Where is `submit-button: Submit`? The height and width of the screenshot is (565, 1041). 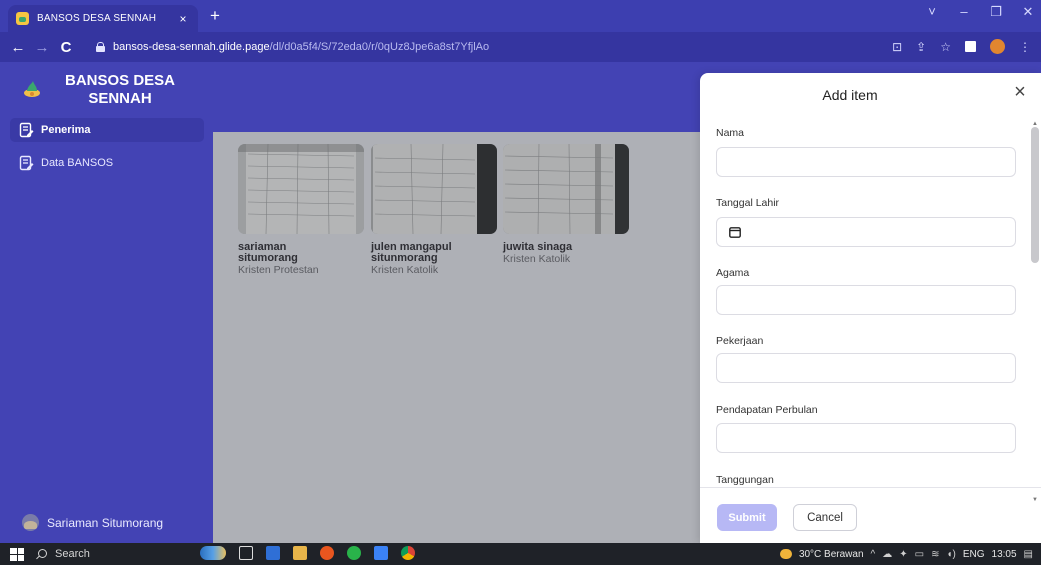 submit-button: Submit is located at coordinates (747, 517).